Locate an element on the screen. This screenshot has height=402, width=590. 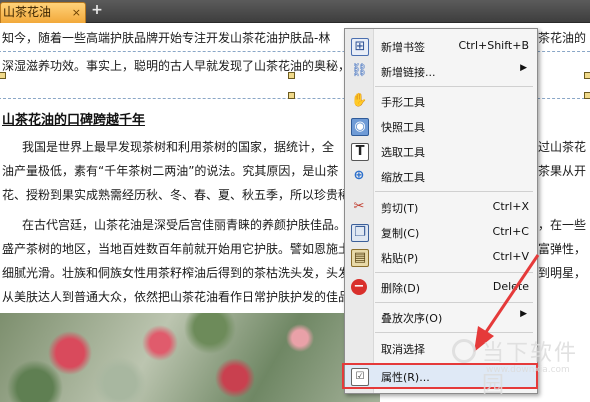
text-line: 细腻光滑。壮族和侗族女性用茶籽榨油后得到的茶枯洗头发，头发 is located at coordinates (176, 273).